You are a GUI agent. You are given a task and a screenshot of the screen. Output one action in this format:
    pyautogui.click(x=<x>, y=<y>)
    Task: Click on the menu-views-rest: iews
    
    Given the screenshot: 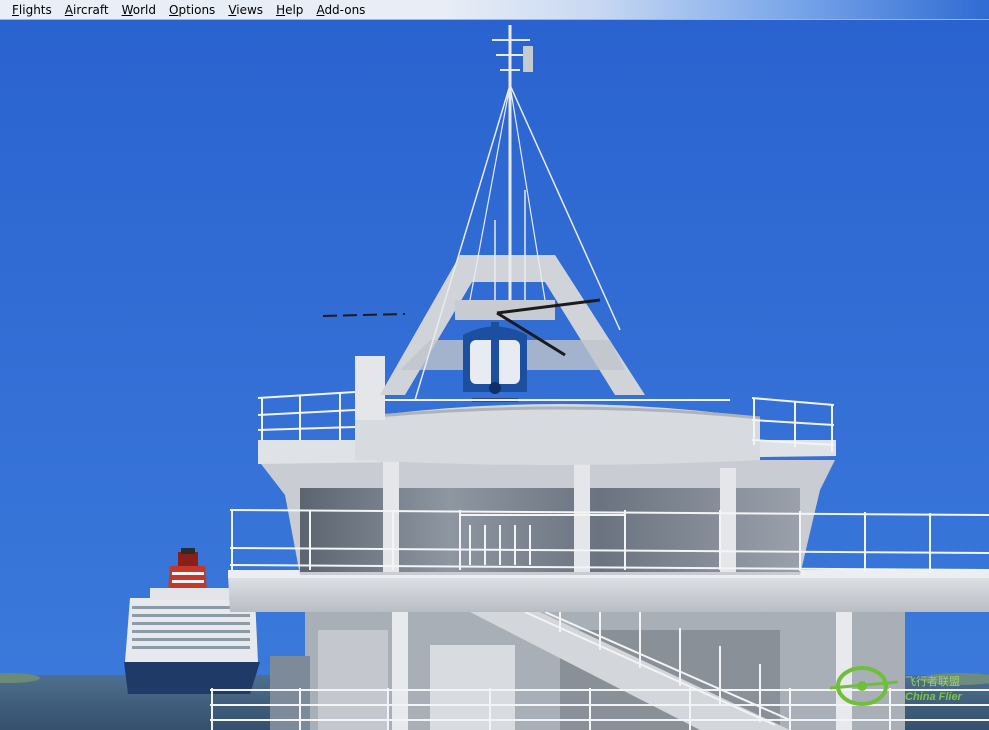 What is the action you would take?
    pyautogui.click(x=250, y=9)
    